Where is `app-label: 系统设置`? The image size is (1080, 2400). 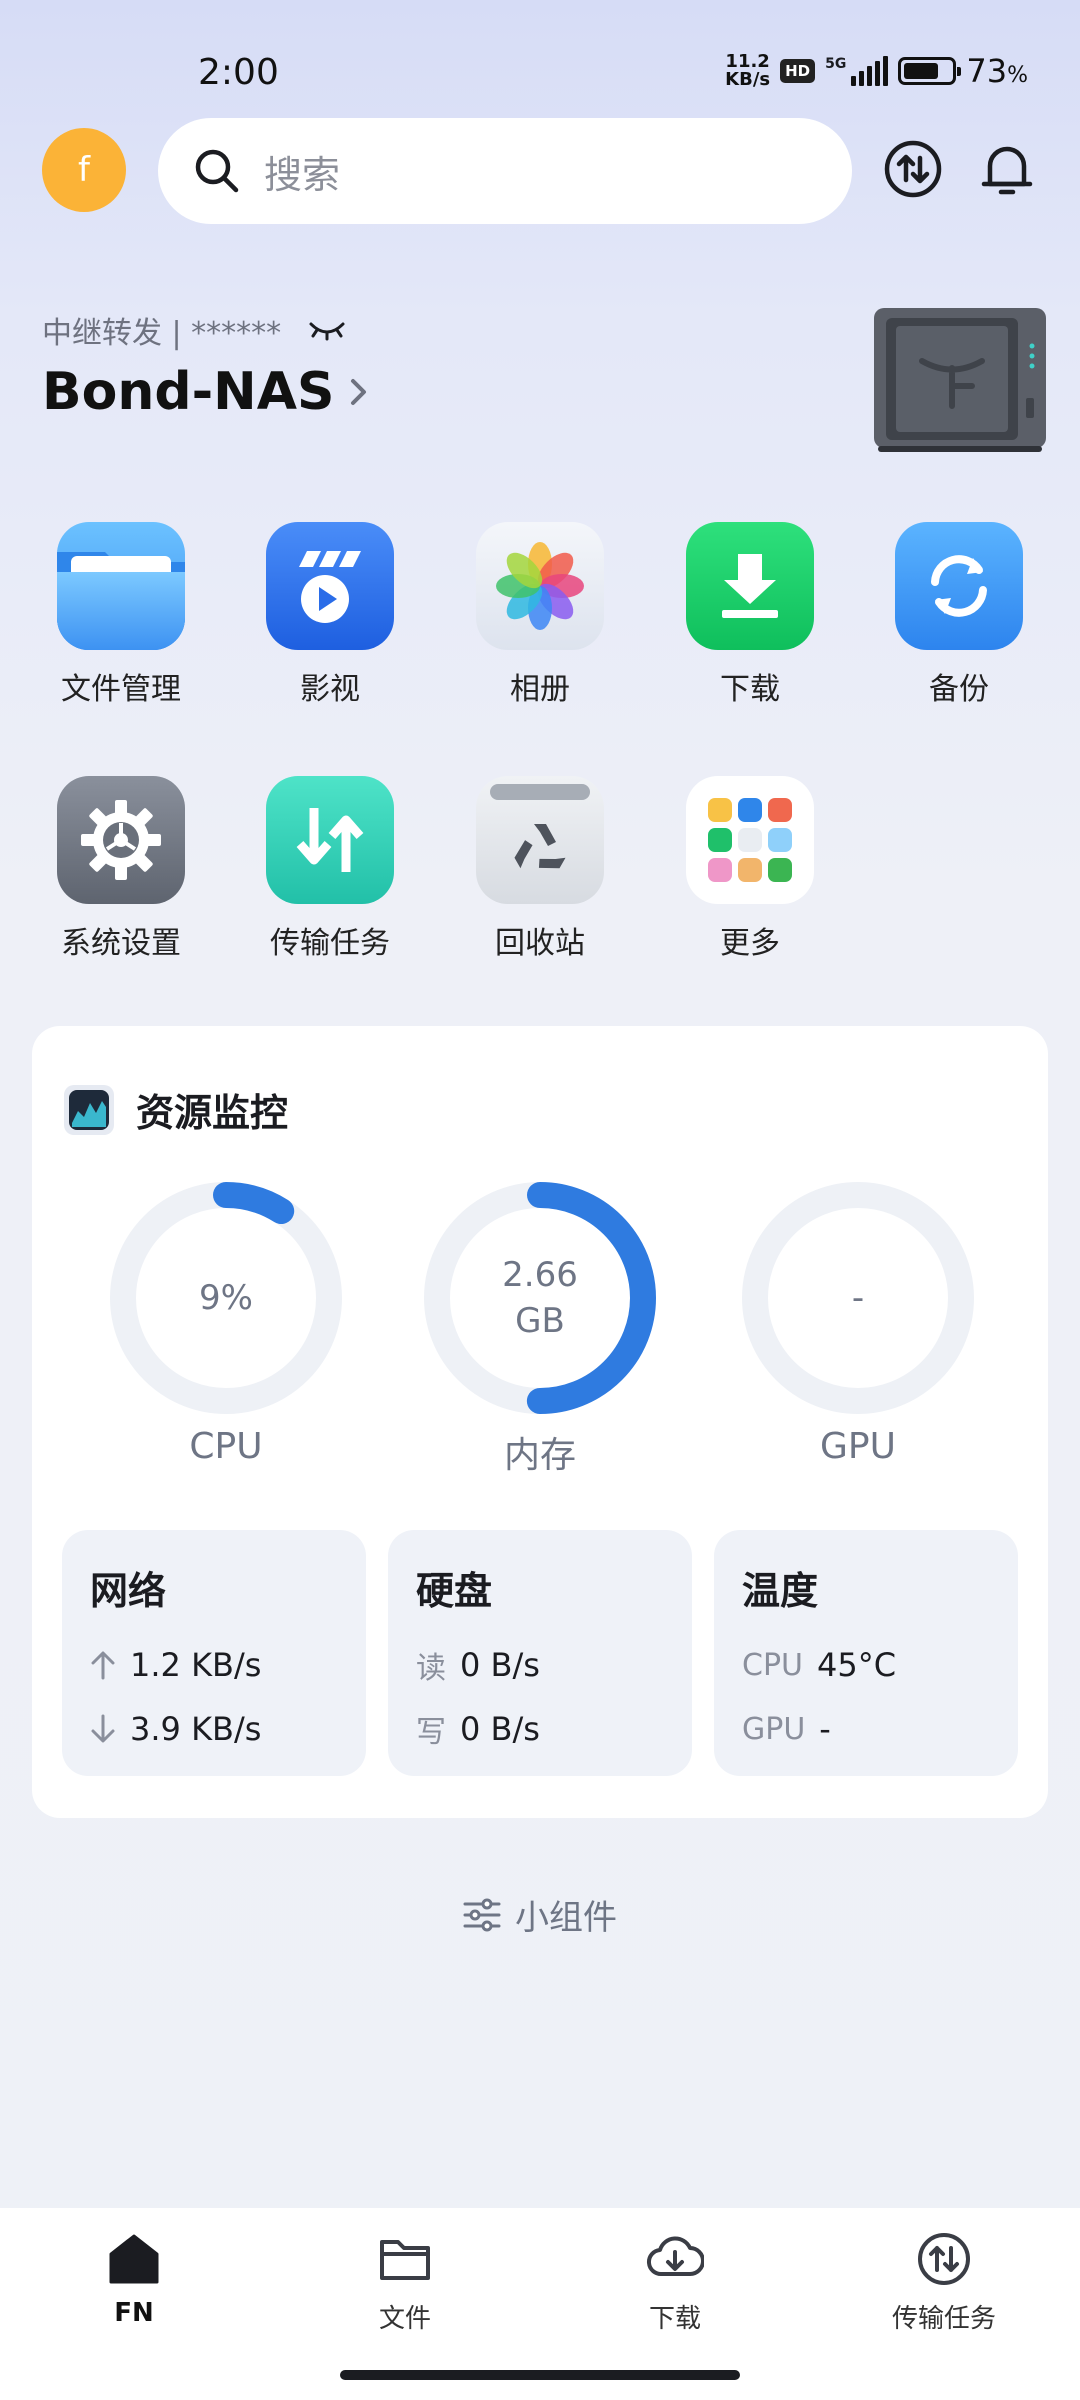 app-label: 系统设置 is located at coordinates (121, 943).